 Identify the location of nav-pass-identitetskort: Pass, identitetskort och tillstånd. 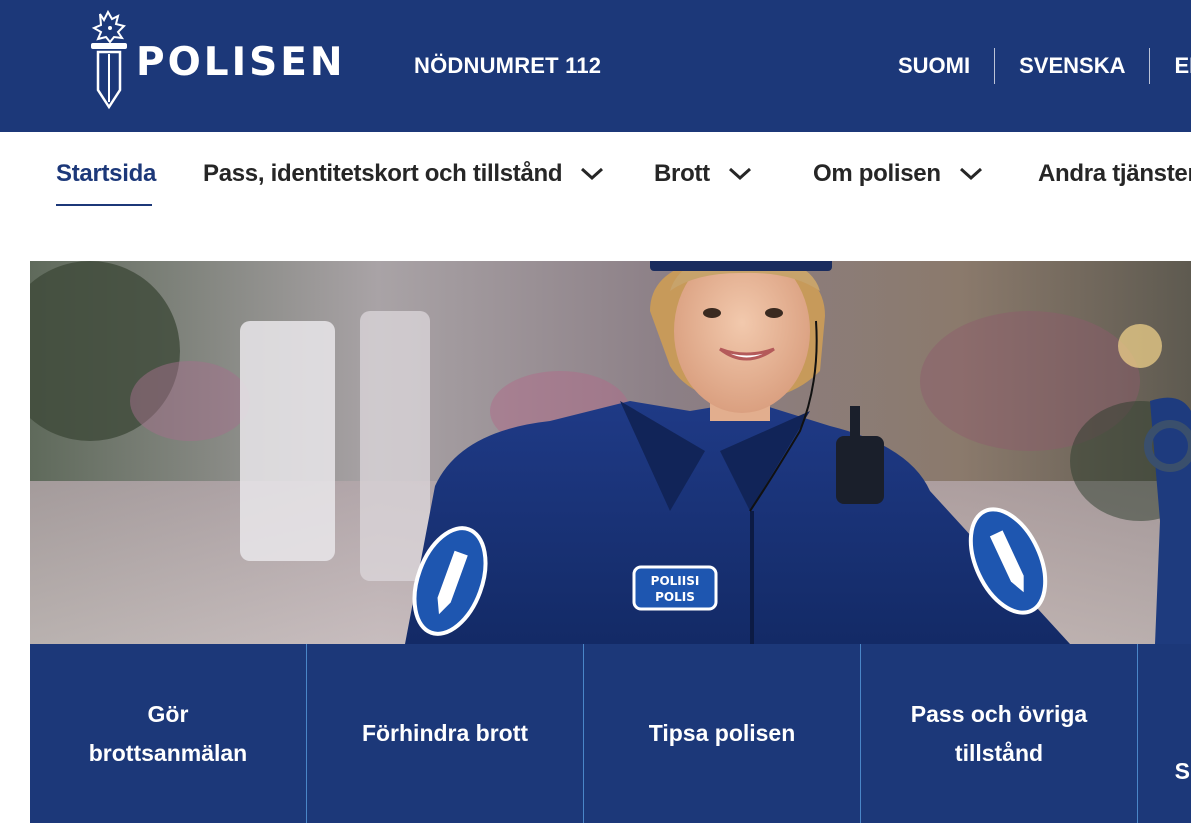
(403, 174).